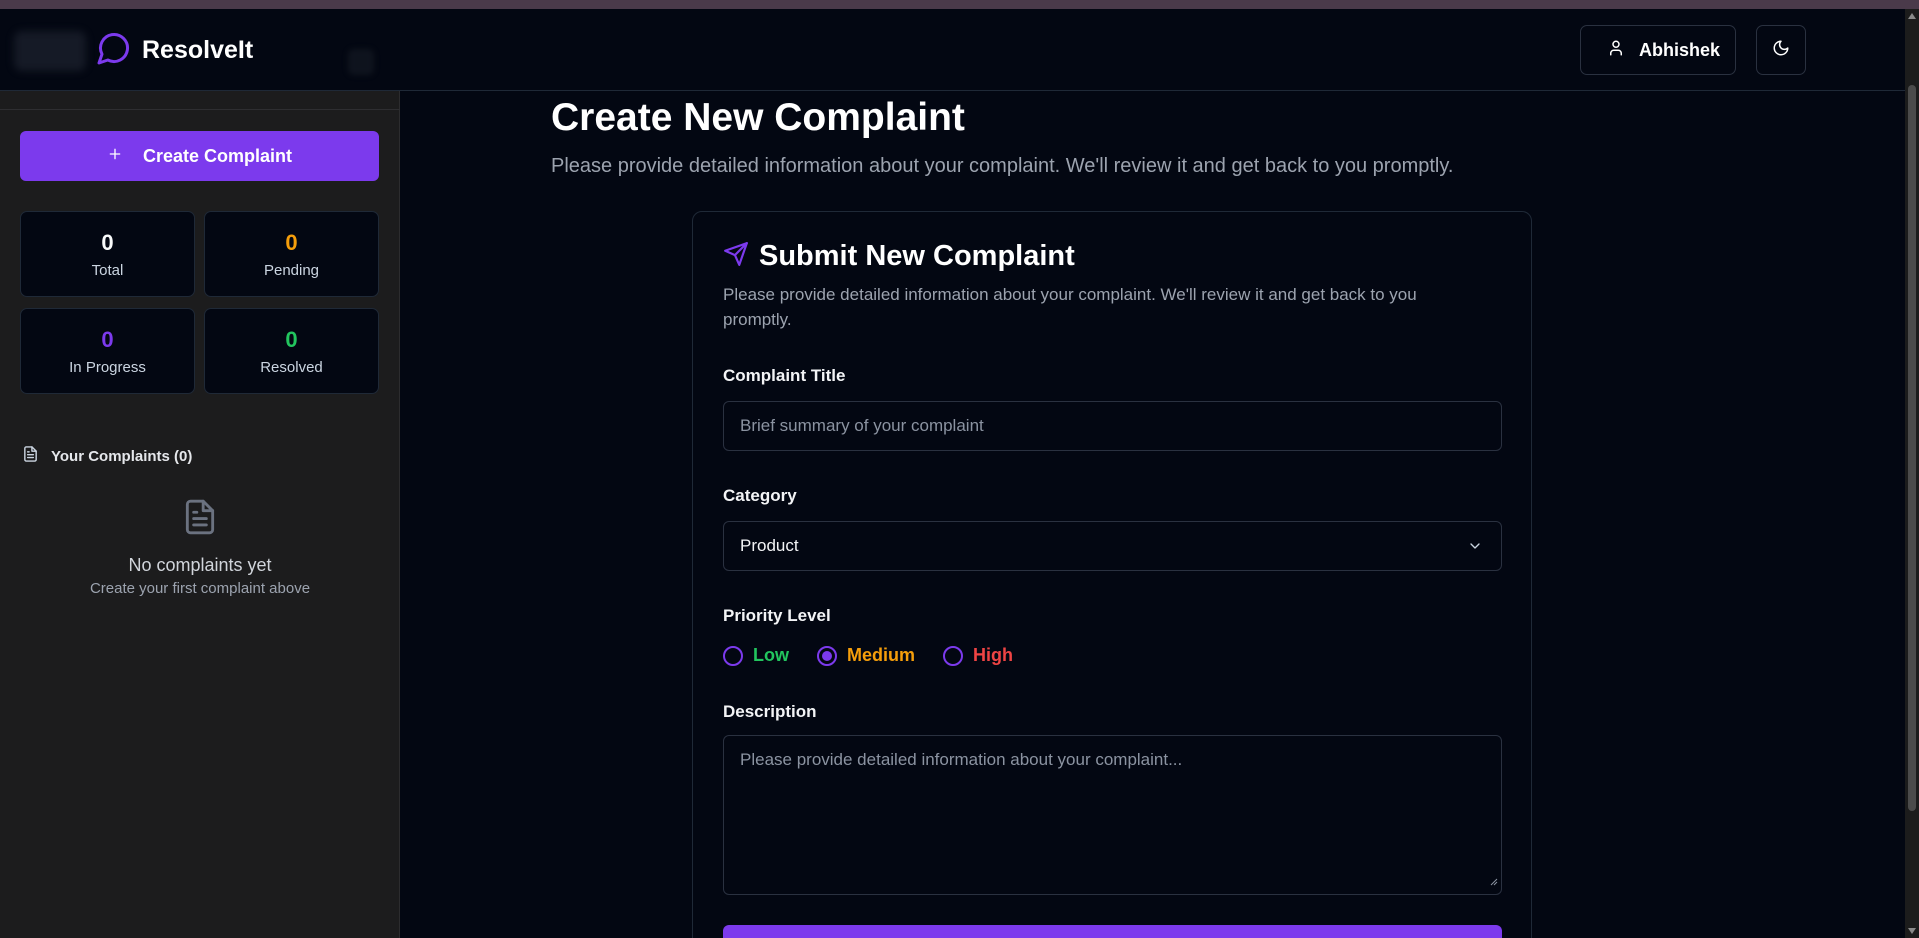 The width and height of the screenshot is (1919, 938). Describe the element at coordinates (107, 270) in the screenshot. I see `stat-label: Total` at that location.